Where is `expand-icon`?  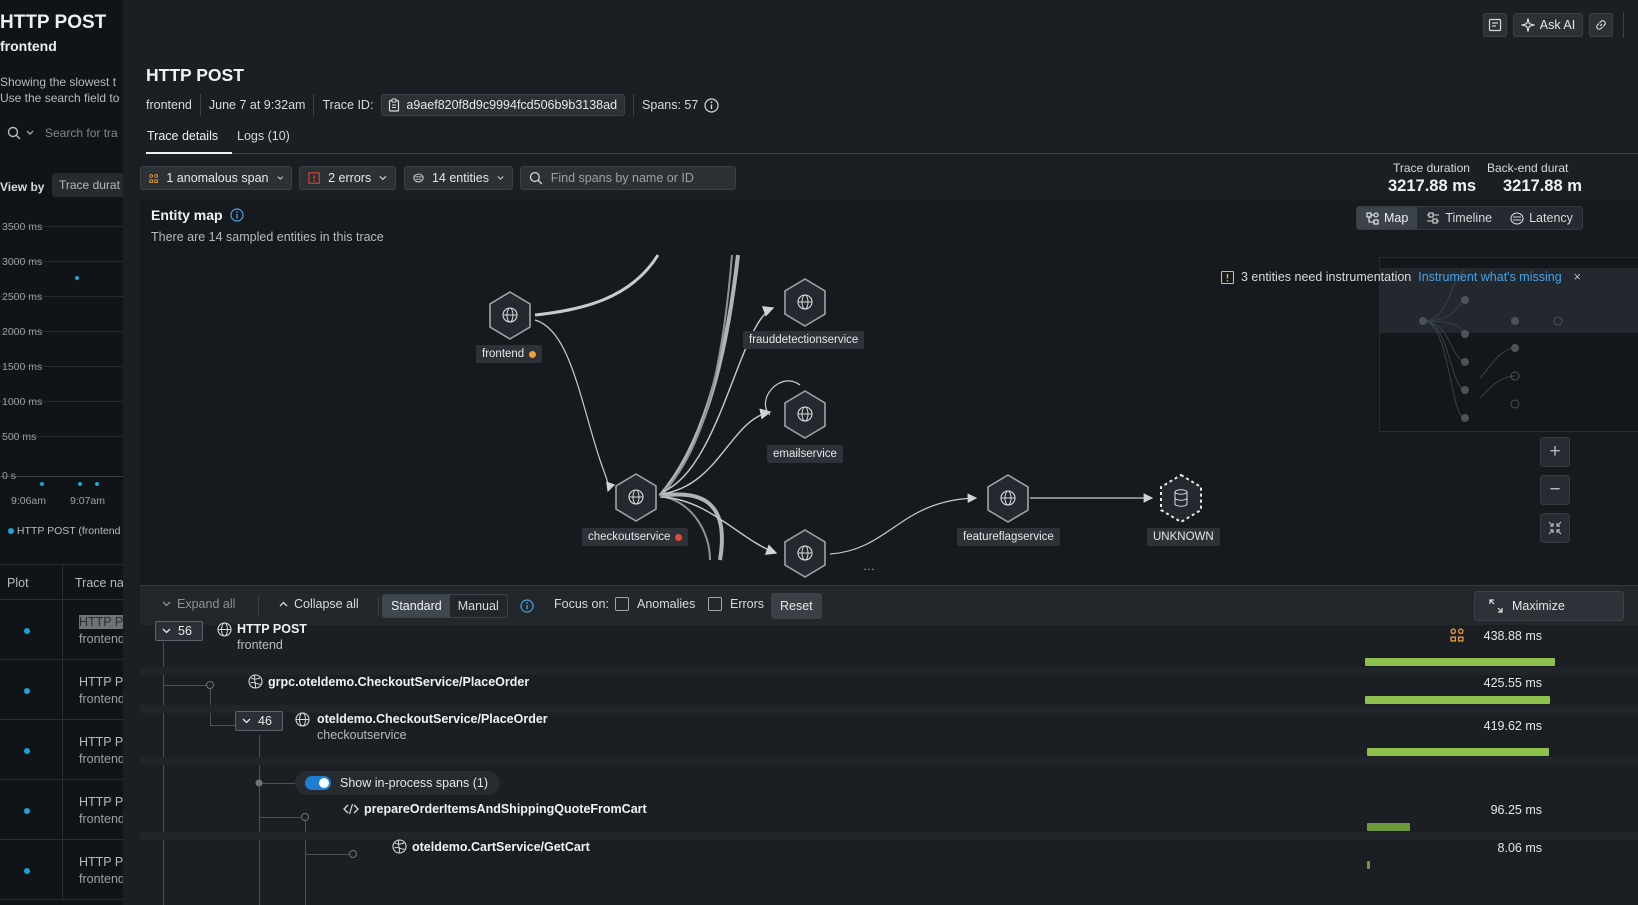 expand-icon is located at coordinates (1496, 606).